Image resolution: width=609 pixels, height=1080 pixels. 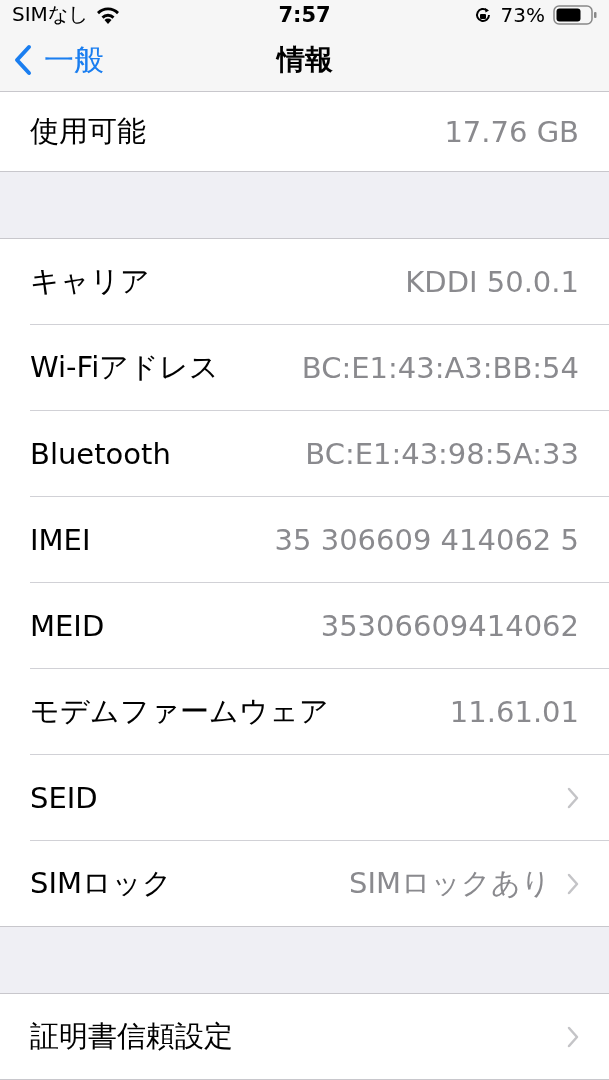 I want to click on row-label: SIMロック, so click(x=101, y=883).